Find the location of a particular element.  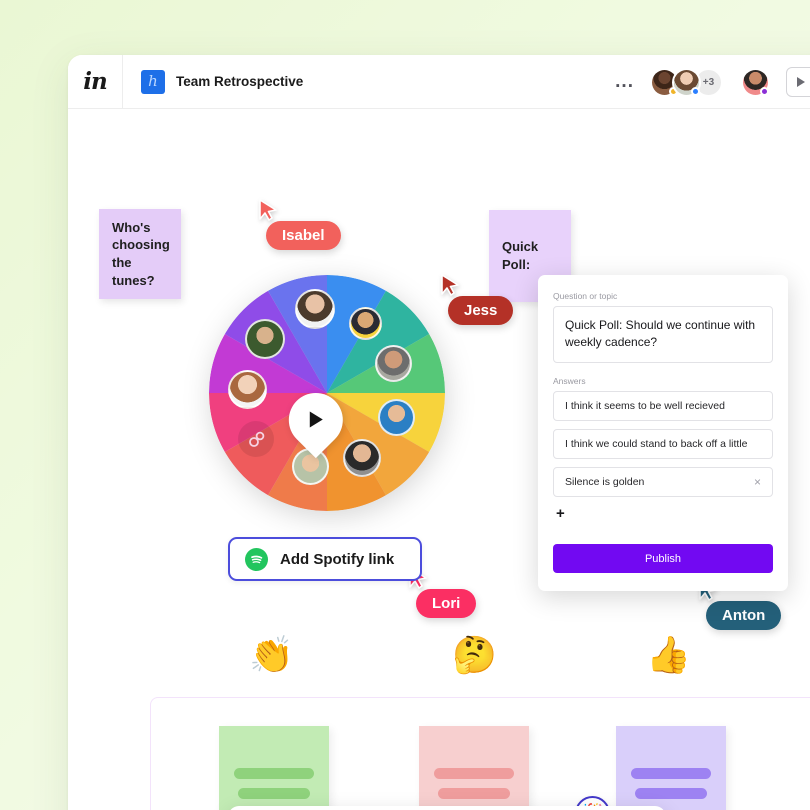

cursor-label-jess: Jess is located at coordinates (481, 310).